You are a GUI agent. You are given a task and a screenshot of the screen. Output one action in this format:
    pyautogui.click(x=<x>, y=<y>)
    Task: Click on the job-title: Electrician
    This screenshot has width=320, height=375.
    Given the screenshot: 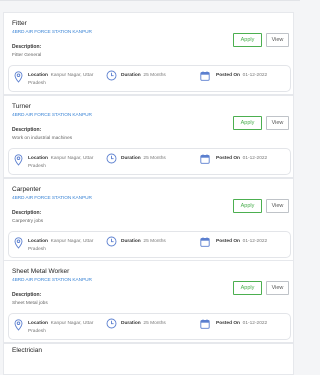 What is the action you would take?
    pyautogui.click(x=27, y=350)
    